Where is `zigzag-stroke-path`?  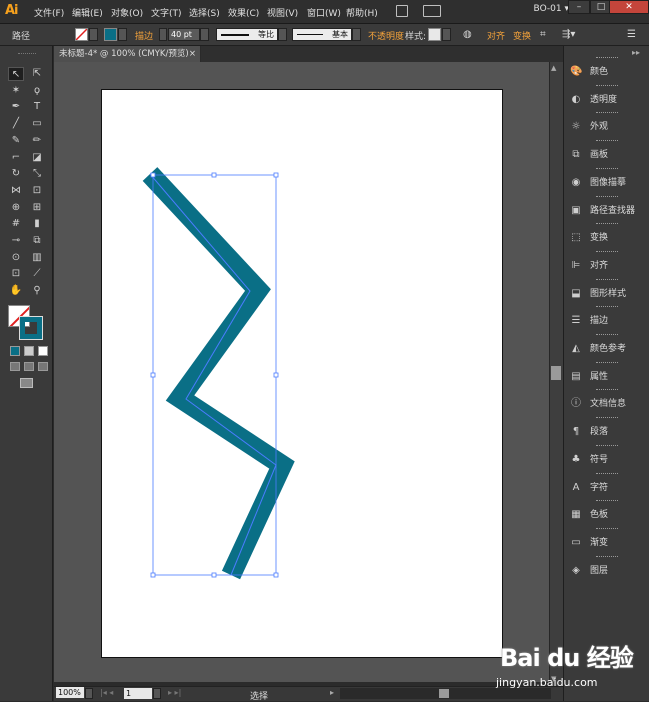 zigzag-stroke-path is located at coordinates (218, 373).